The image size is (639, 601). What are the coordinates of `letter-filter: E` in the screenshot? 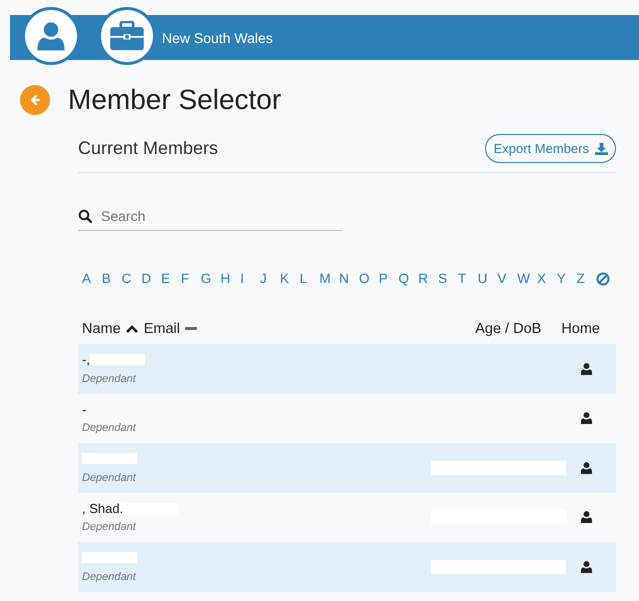 It's located at (171, 278).